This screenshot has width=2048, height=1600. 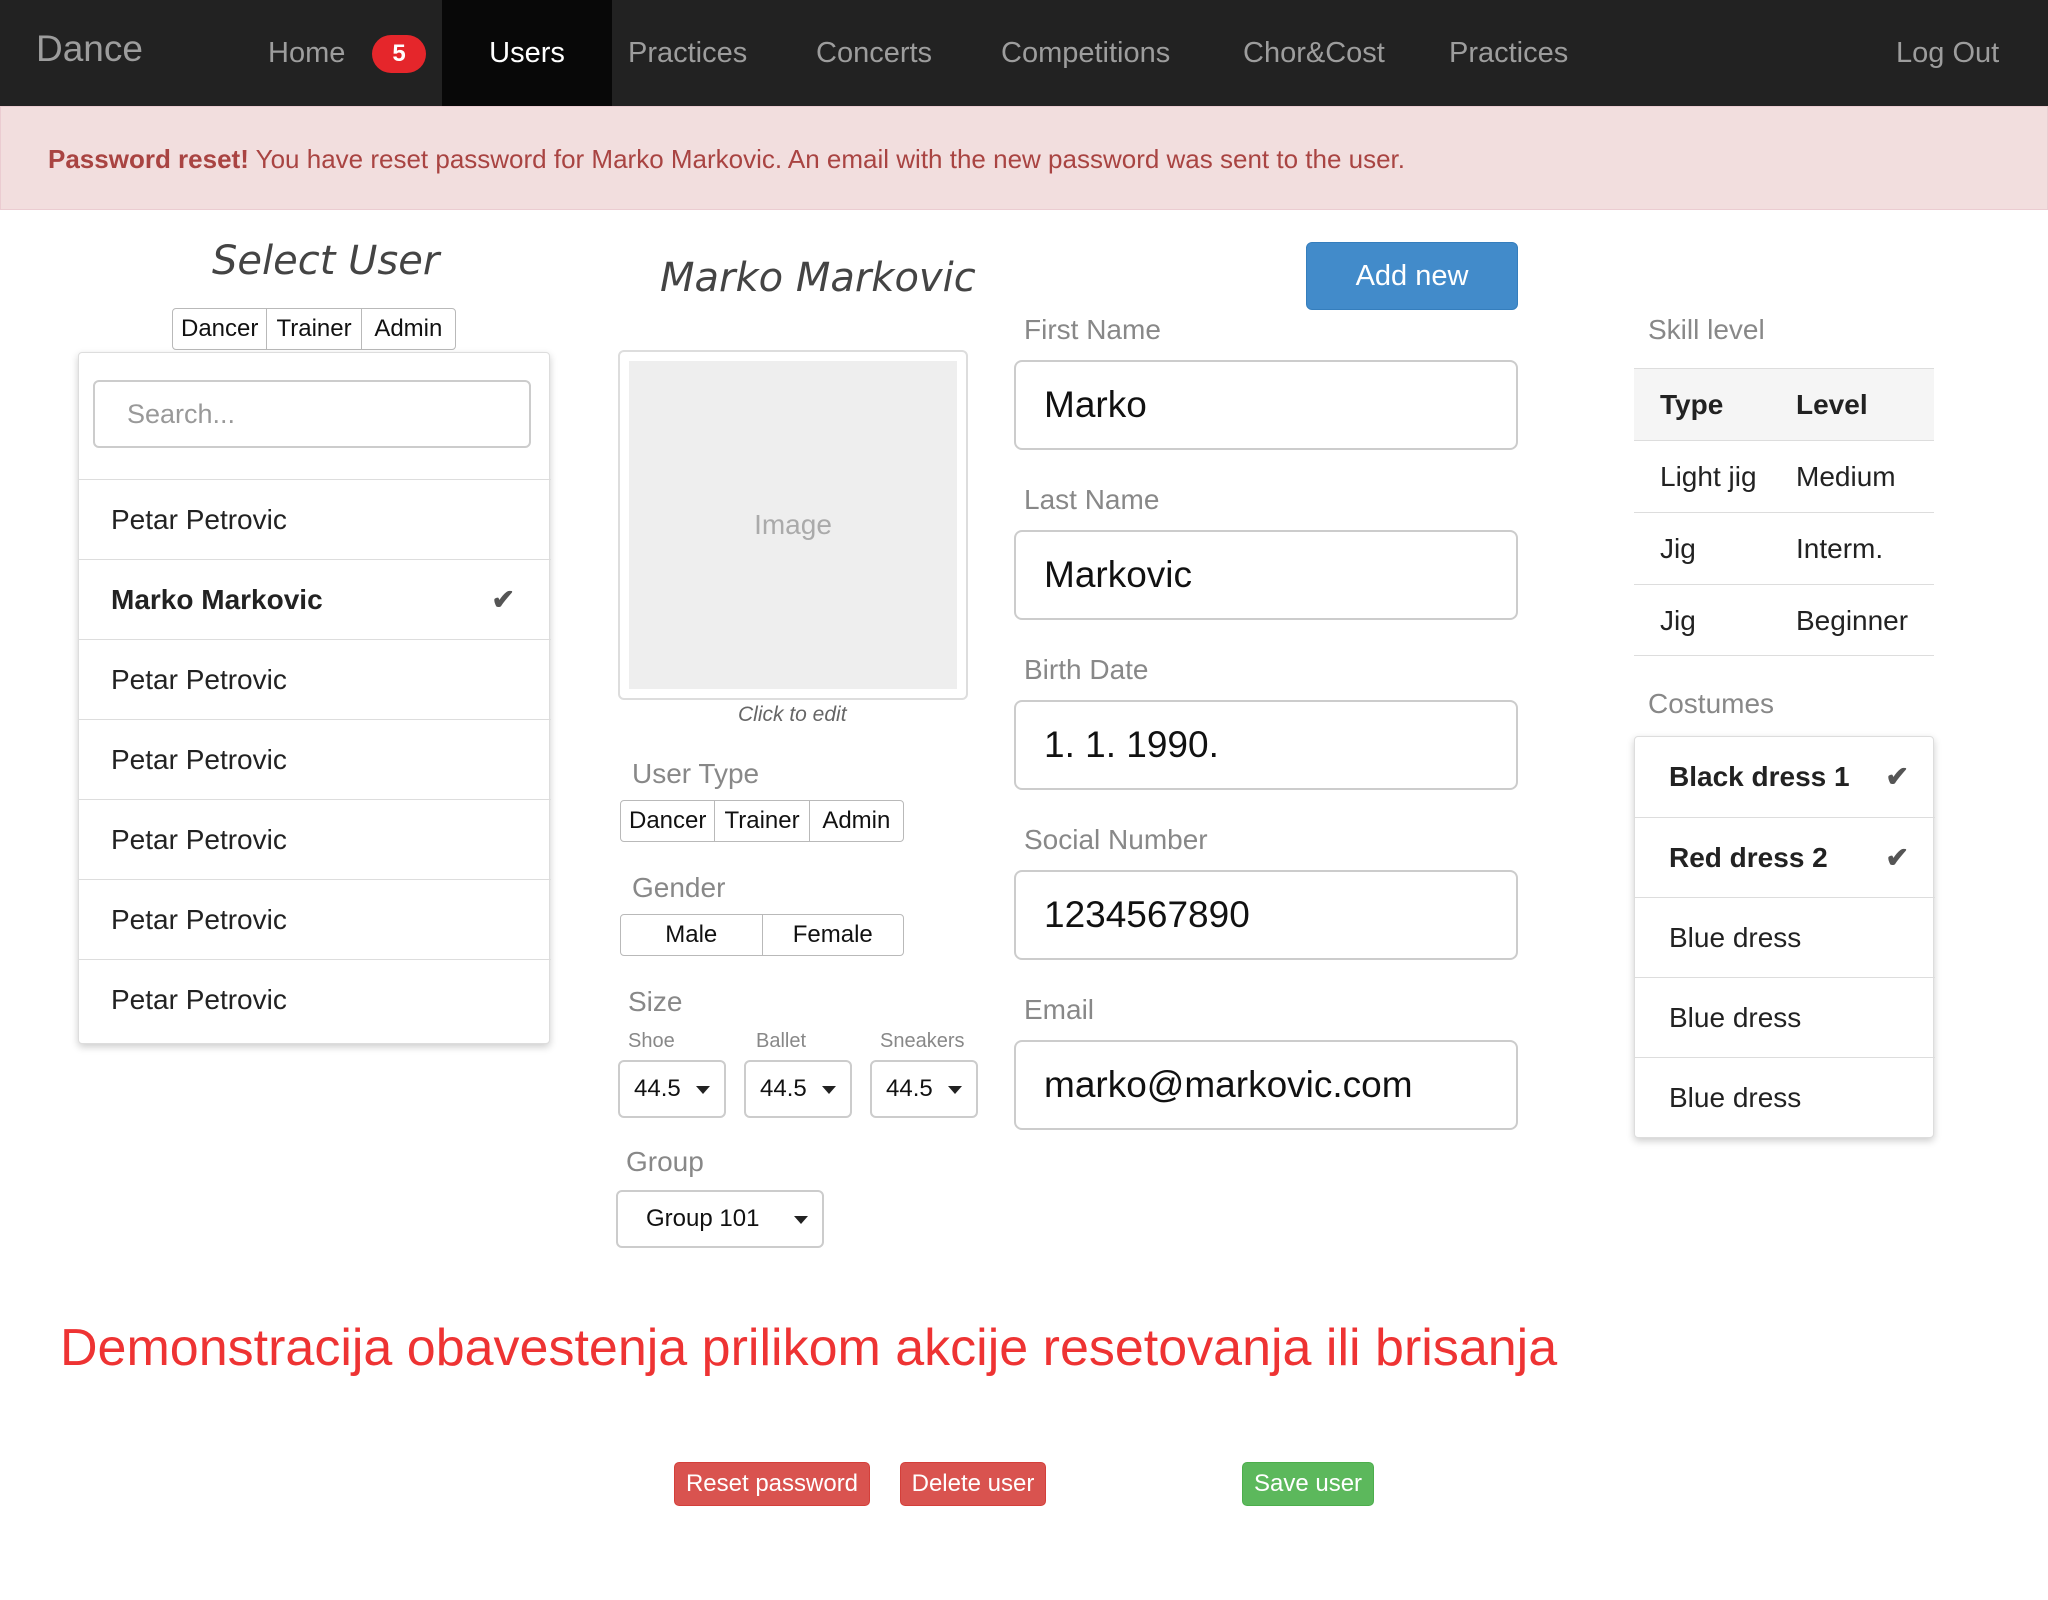 I want to click on shoe-size-value: 44.5, so click(x=657, y=1088).